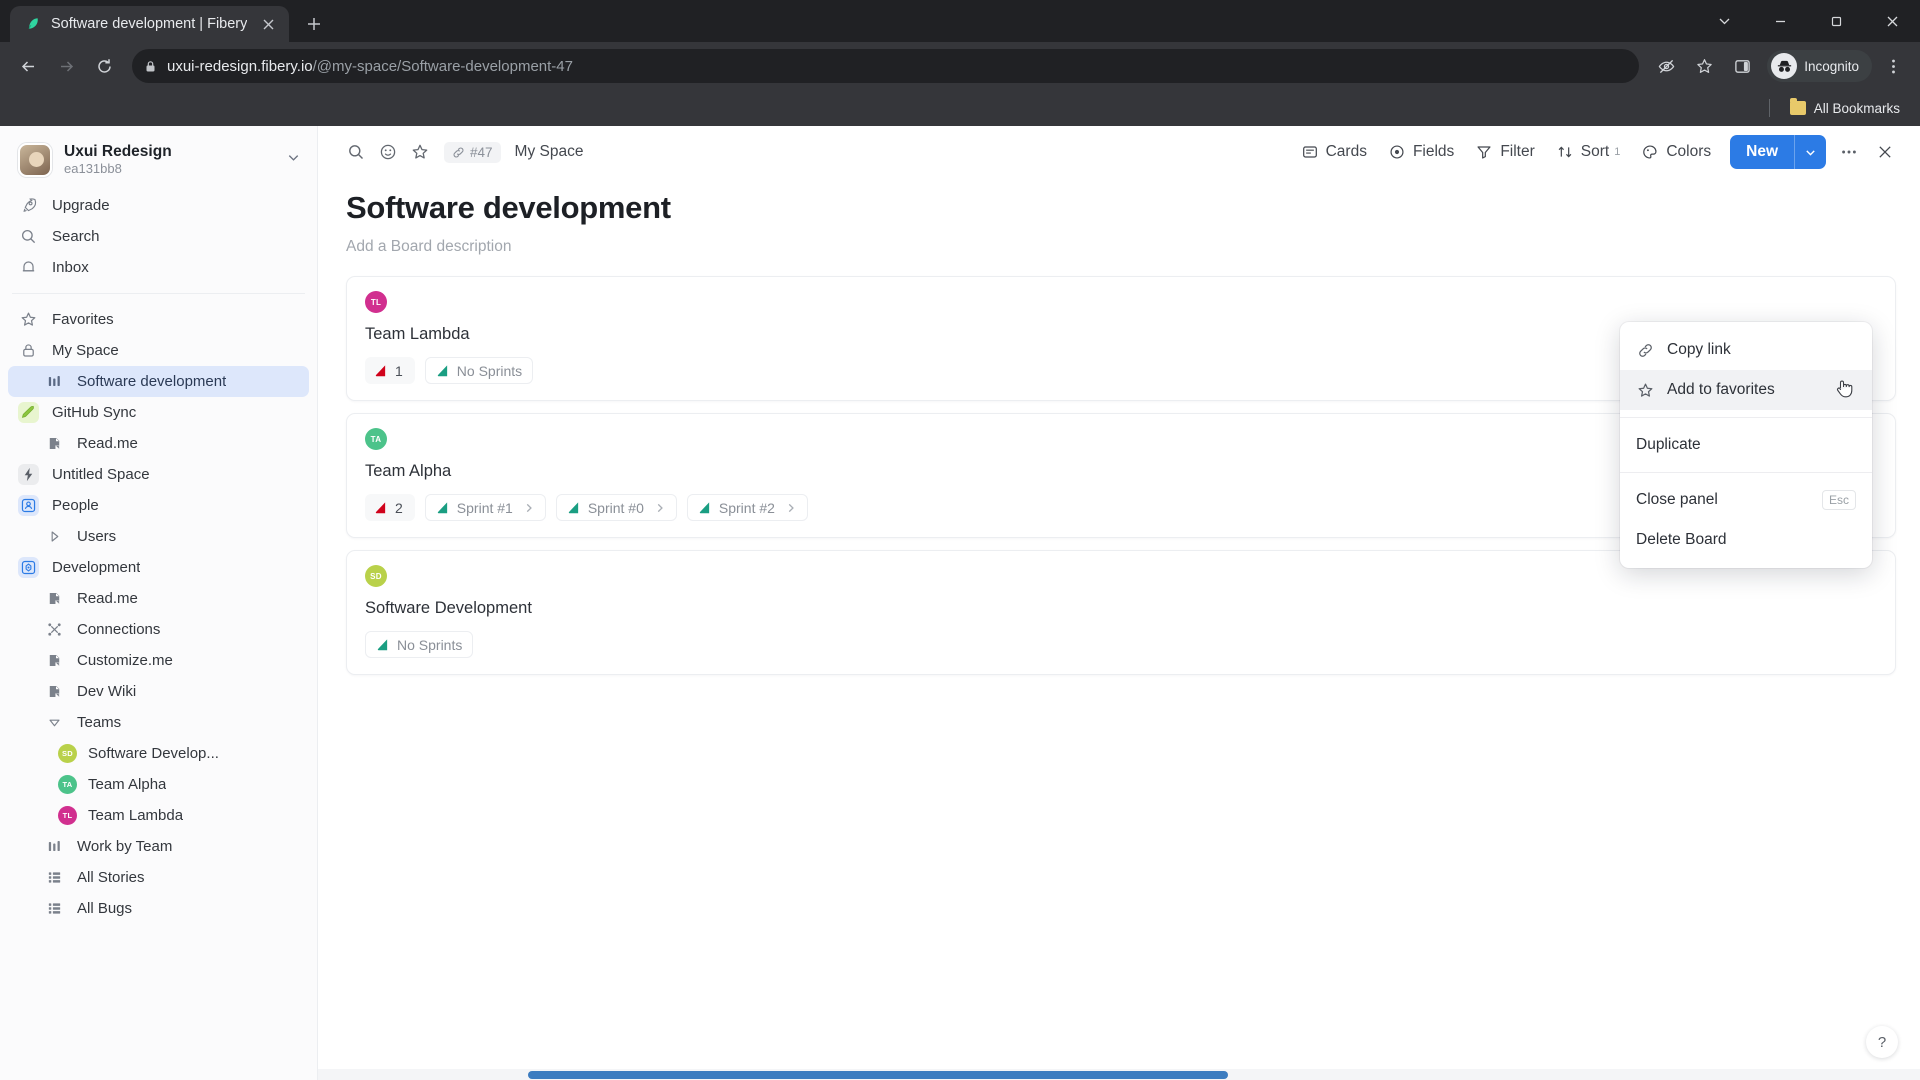  What do you see at coordinates (150, 24) in the screenshot?
I see `browser-tab: Software development | Fibery` at bounding box center [150, 24].